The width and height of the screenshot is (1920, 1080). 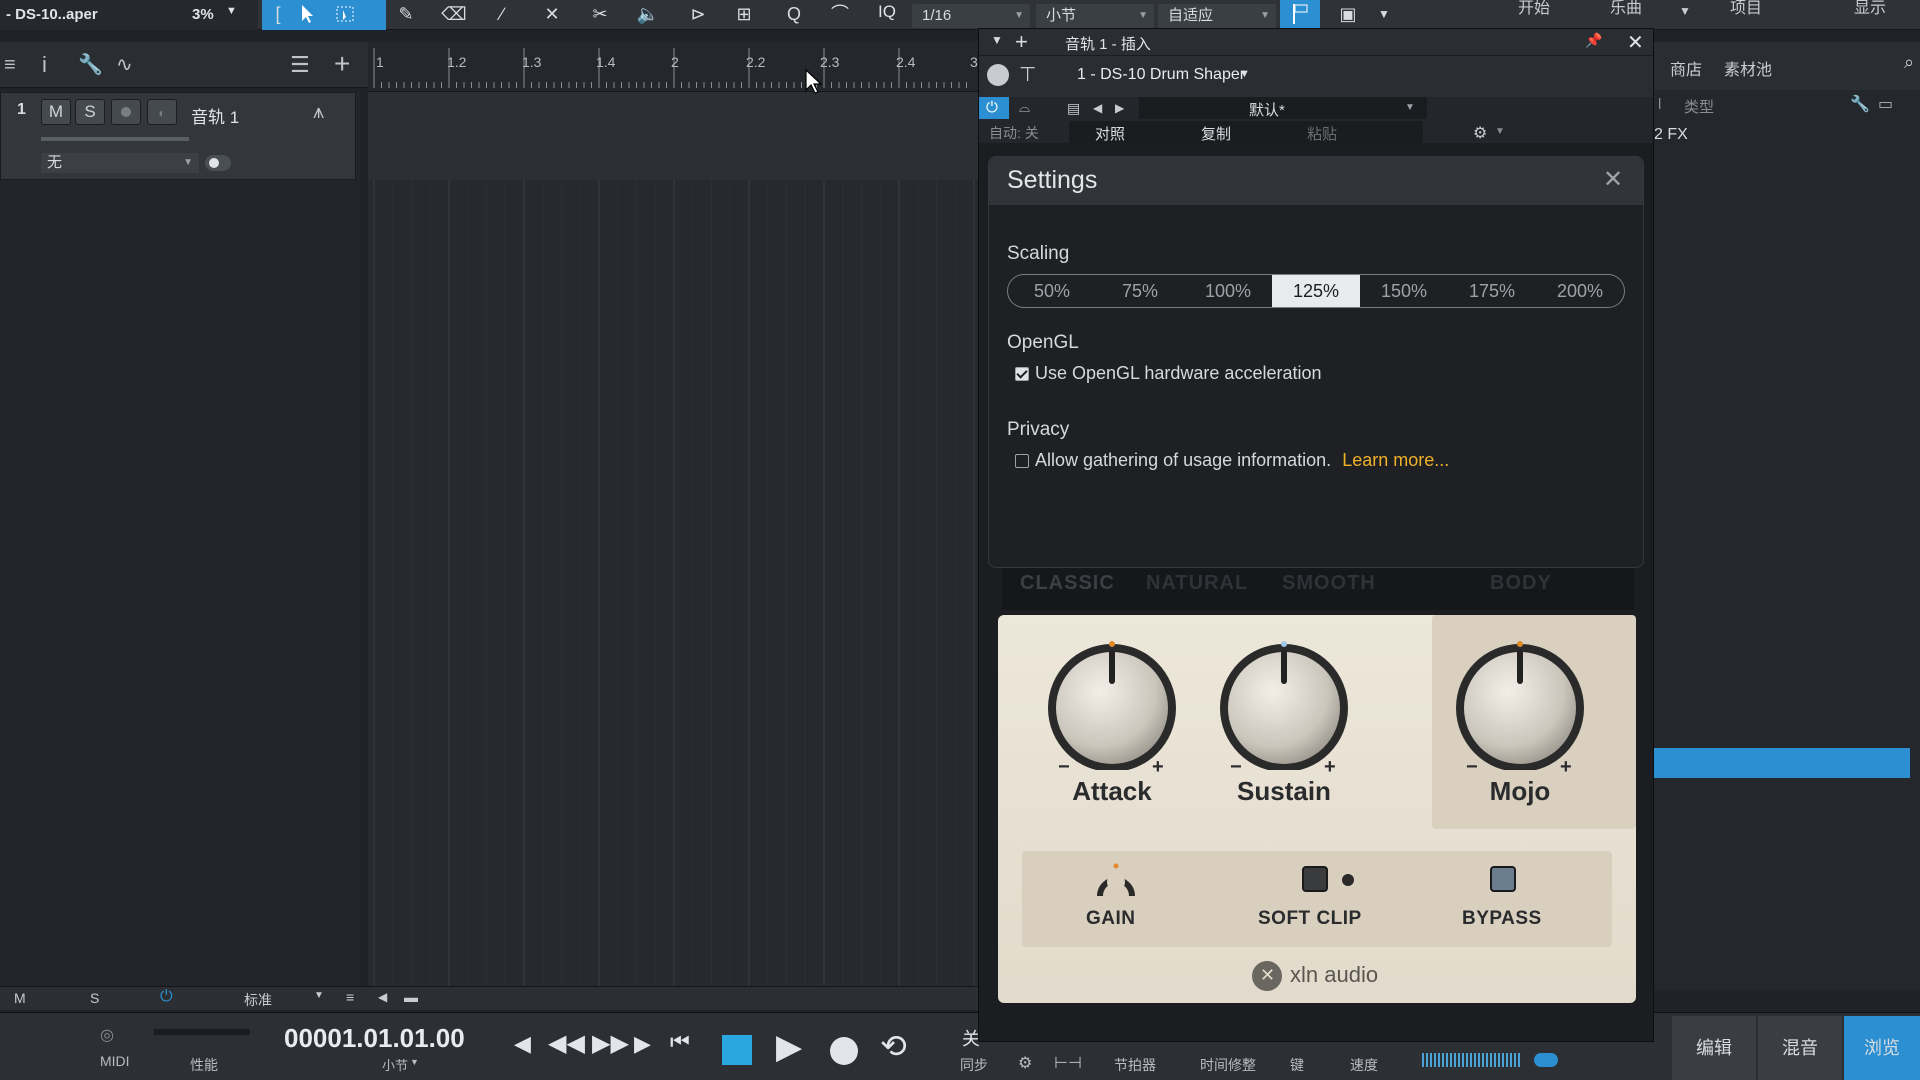 What do you see at coordinates (1521, 583) in the screenshot?
I see `mode-body: BODY` at bounding box center [1521, 583].